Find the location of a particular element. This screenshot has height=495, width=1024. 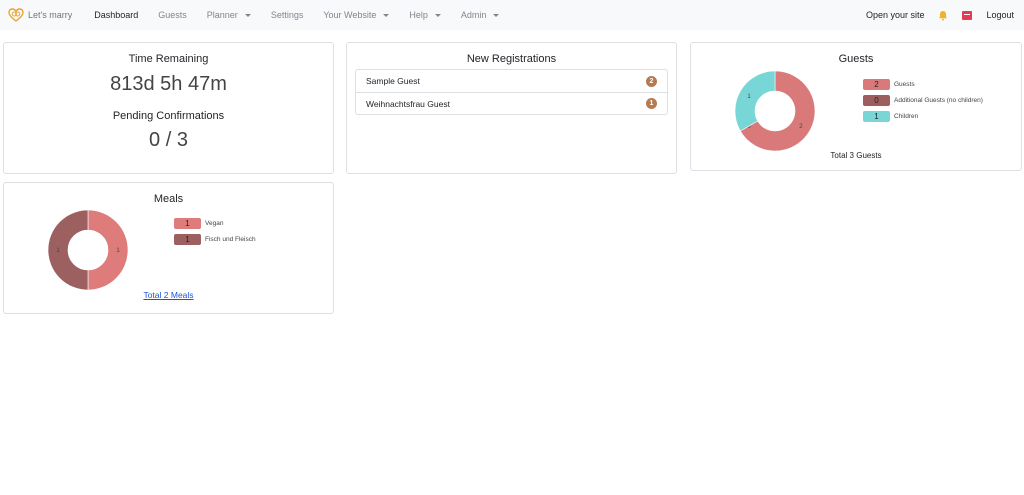

pending-confirmations-title: Pending Confirmations is located at coordinates (168, 116).